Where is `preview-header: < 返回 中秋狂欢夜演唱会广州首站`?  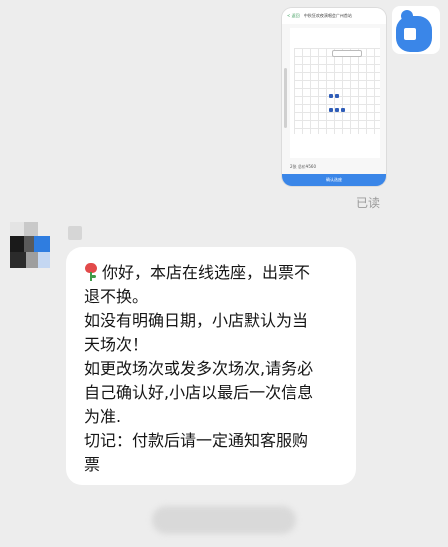
preview-header: < 返回 中秋狂欢夜演唱会广州首站 is located at coordinates (334, 16).